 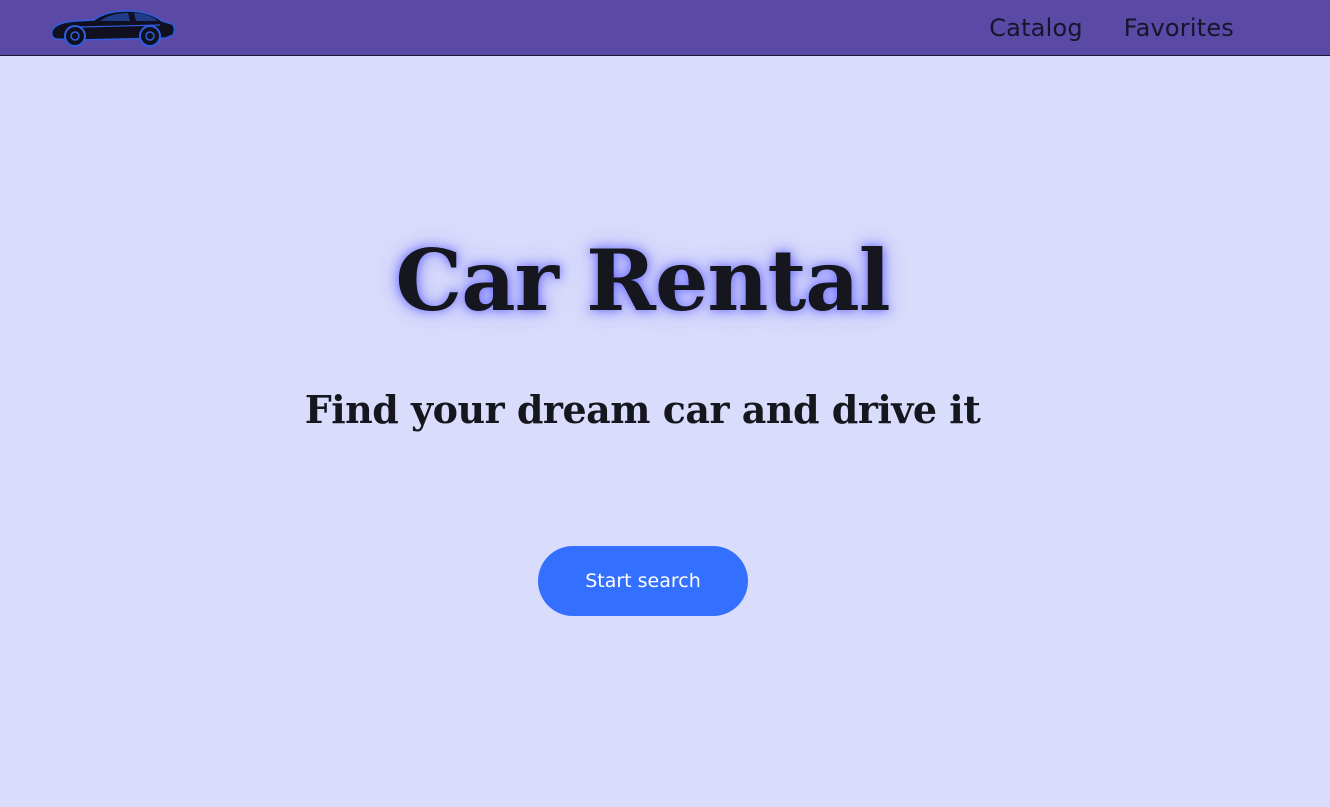 I want to click on start-search-button: Start search, so click(x=643, y=581).